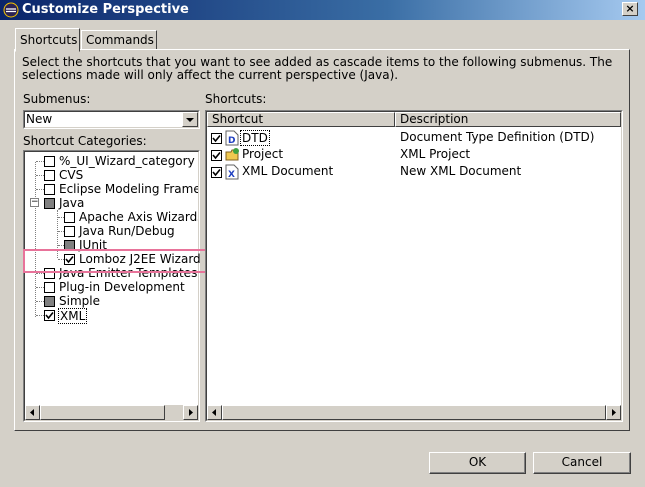  What do you see at coordinates (231, 141) in the screenshot?
I see `svg-text: D` at bounding box center [231, 141].